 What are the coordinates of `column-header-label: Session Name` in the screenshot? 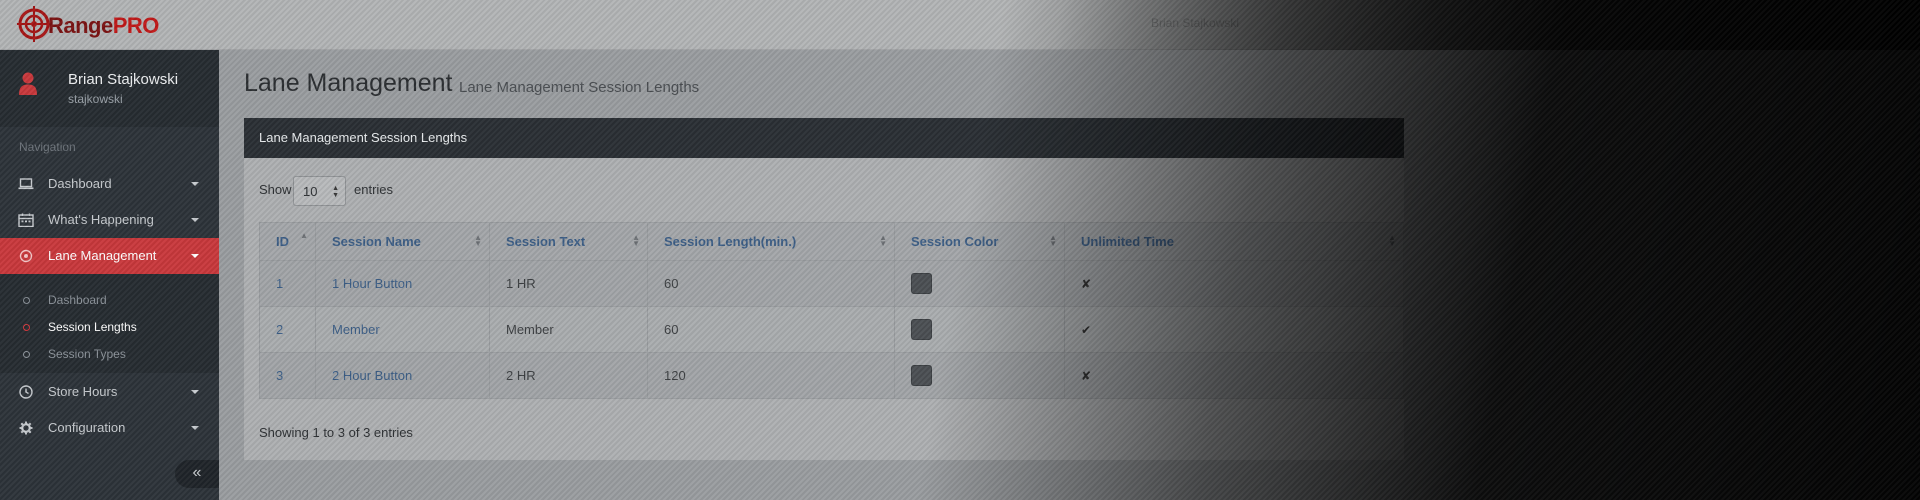 It's located at (376, 241).